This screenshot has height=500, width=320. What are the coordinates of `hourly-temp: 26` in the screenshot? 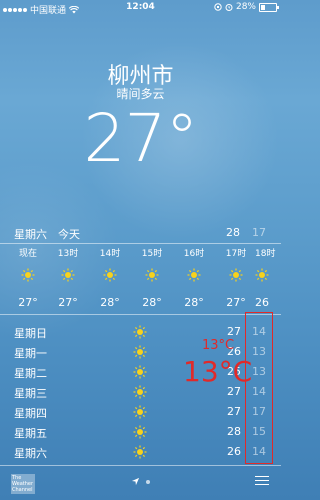 It's located at (262, 302).